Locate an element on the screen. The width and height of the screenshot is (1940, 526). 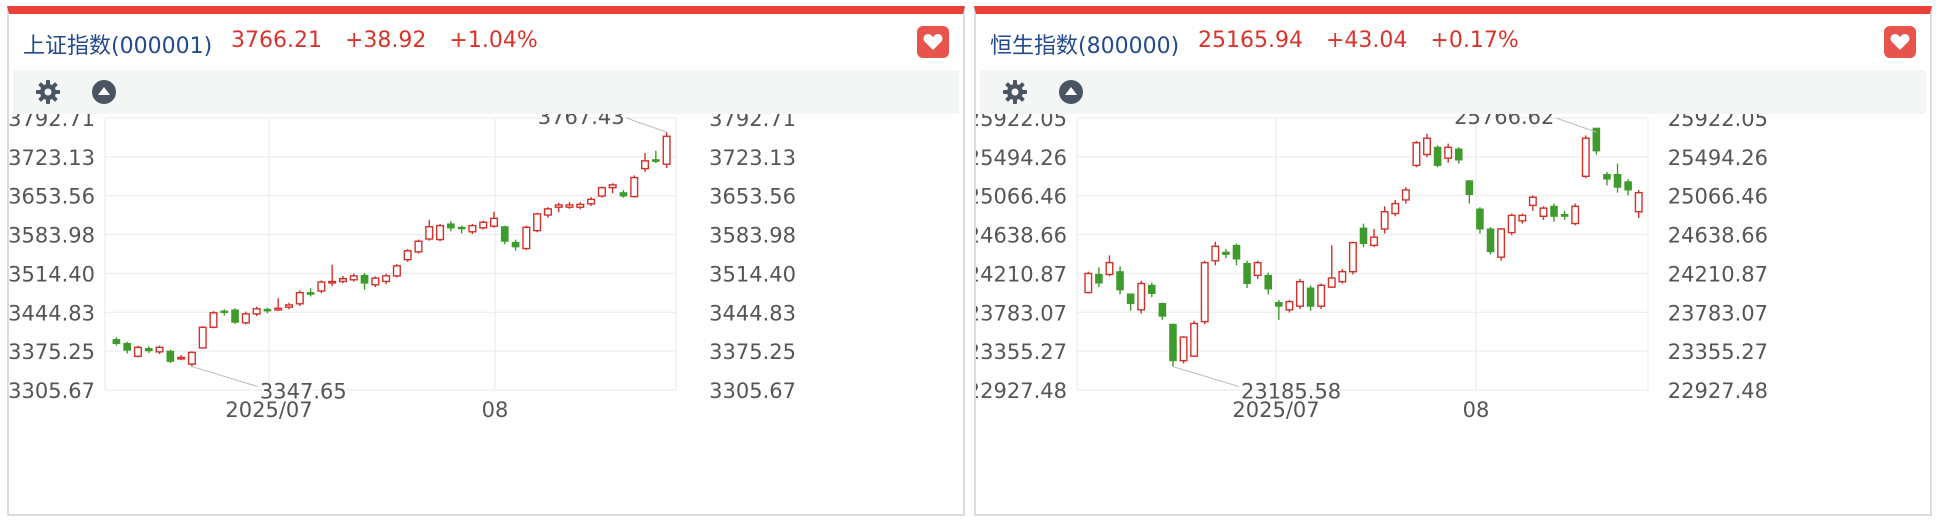
quote-values: 3766.21 +38.92 +1.04% is located at coordinates (392, 40).